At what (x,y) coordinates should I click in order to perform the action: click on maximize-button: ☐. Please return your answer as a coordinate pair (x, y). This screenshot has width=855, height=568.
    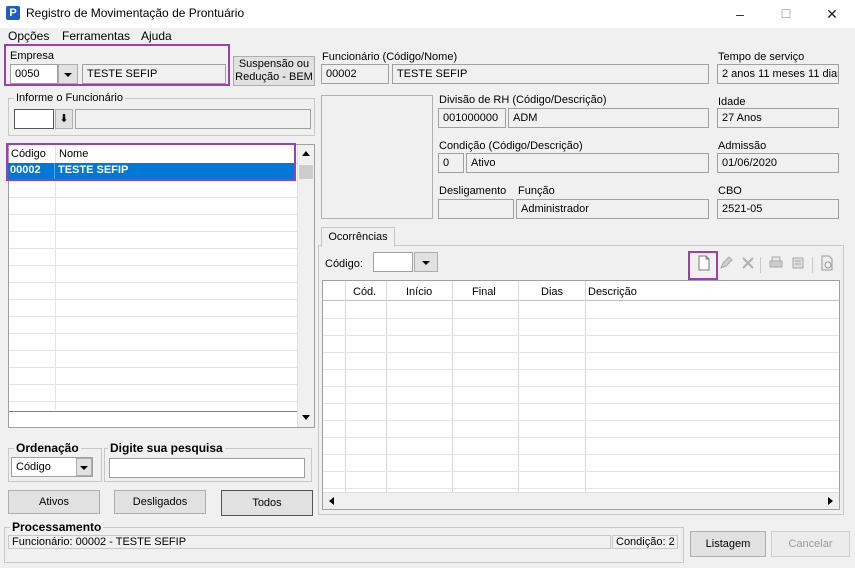
    Looking at the image, I should click on (786, 14).